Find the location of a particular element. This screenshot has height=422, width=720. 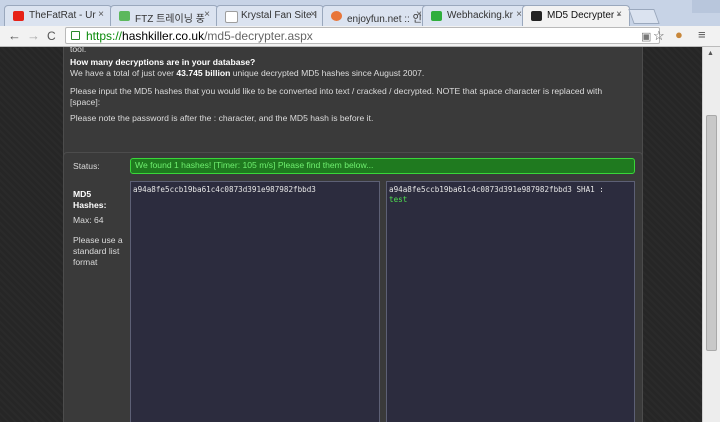

scrollbar-thumb is located at coordinates (711, 233).